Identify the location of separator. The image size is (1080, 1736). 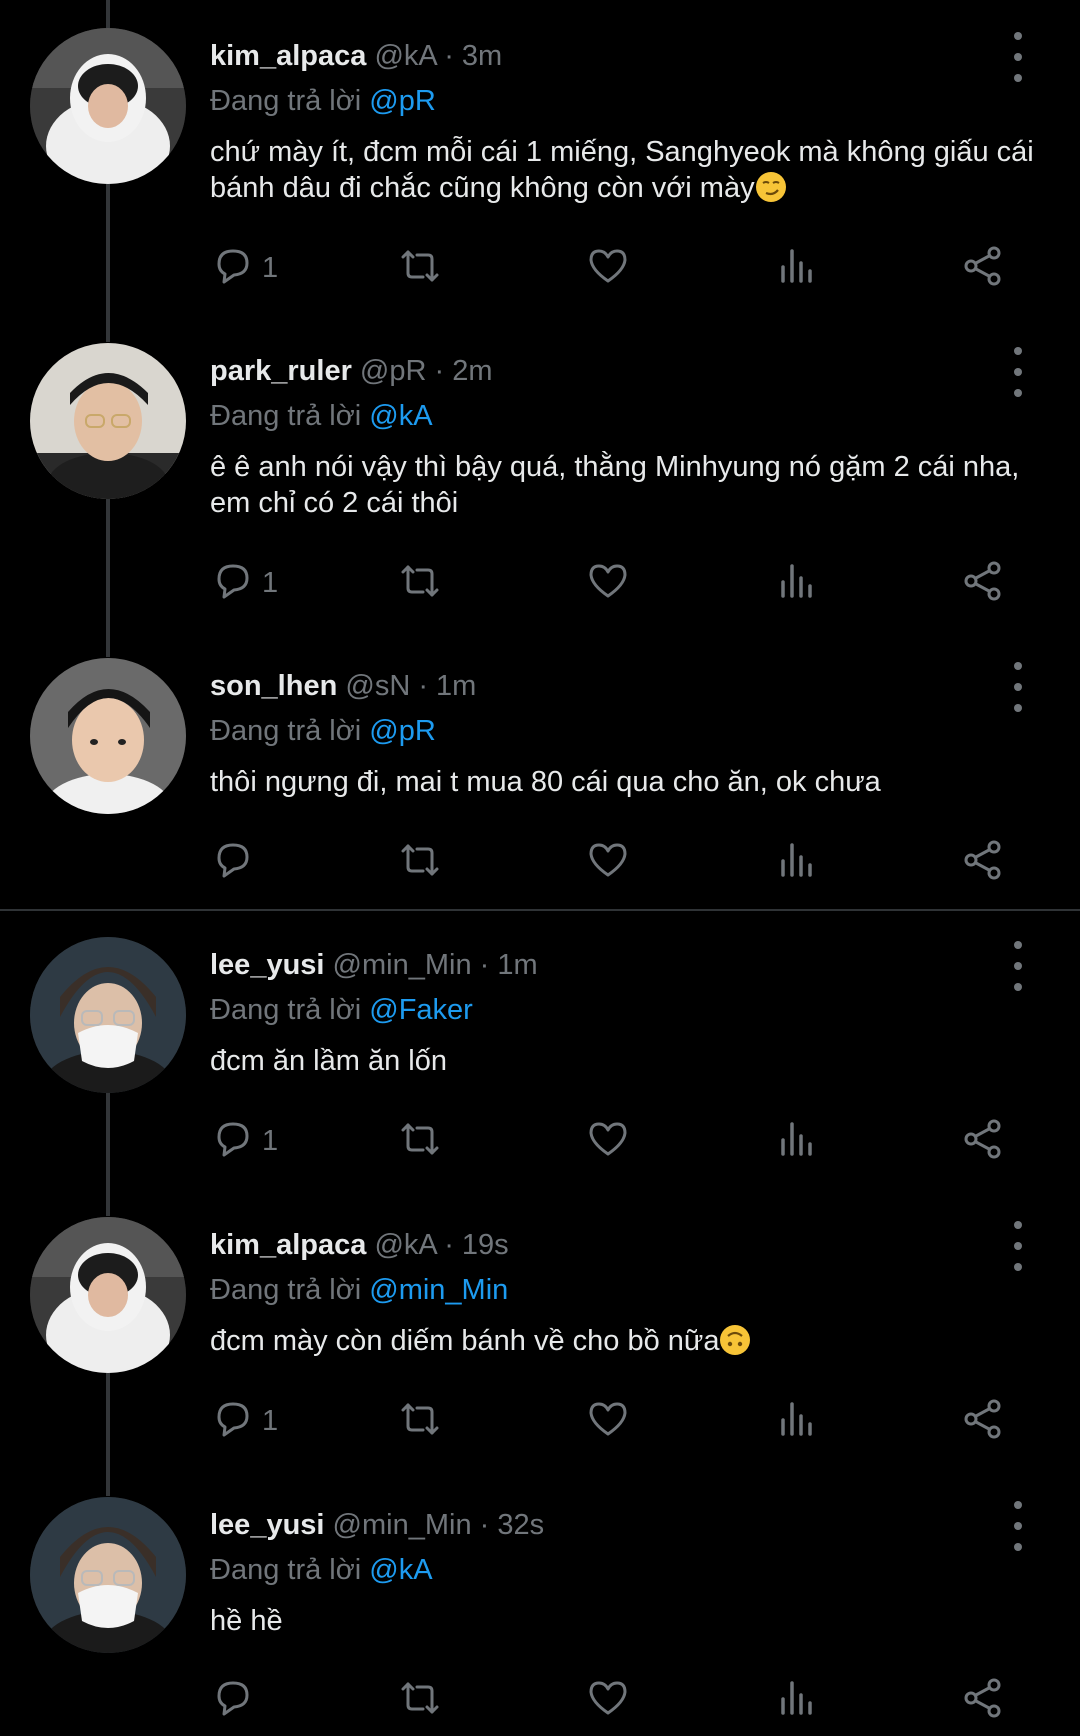
(540, 910).